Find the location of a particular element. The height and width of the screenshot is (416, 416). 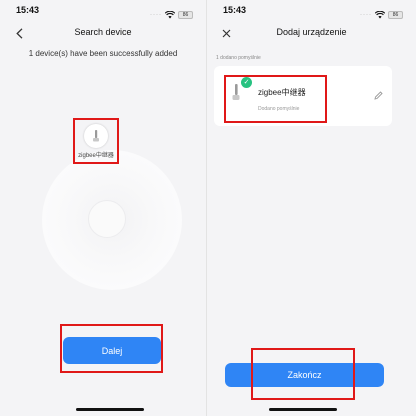

device-icon-circle is located at coordinates (96, 136).